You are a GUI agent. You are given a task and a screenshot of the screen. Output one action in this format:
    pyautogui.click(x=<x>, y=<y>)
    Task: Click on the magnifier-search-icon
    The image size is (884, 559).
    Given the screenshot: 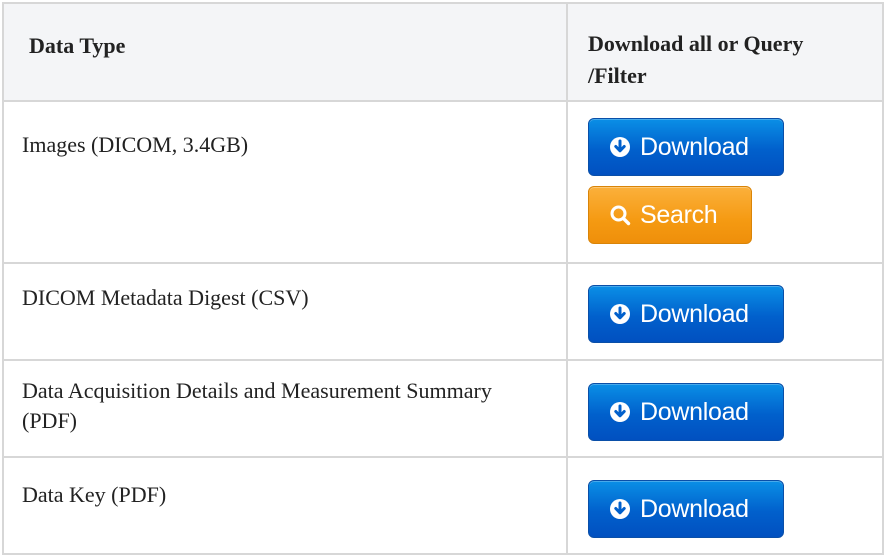 What is the action you would take?
    pyautogui.click(x=620, y=215)
    